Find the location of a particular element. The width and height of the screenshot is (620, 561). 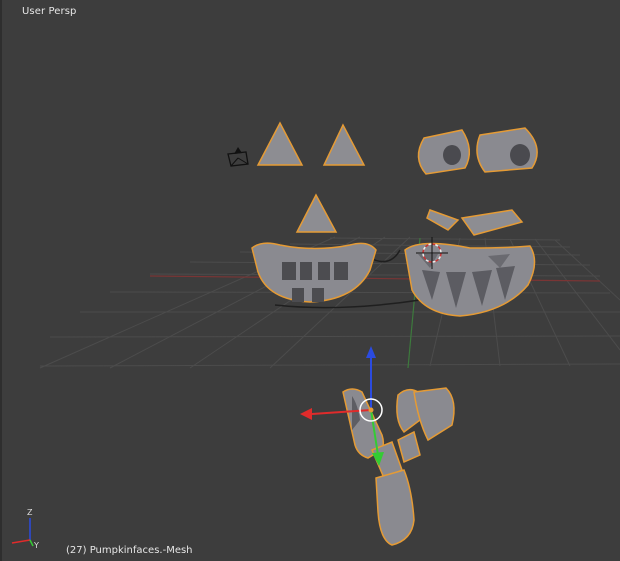

x-arrow-icon is located at coordinates (306, 414).